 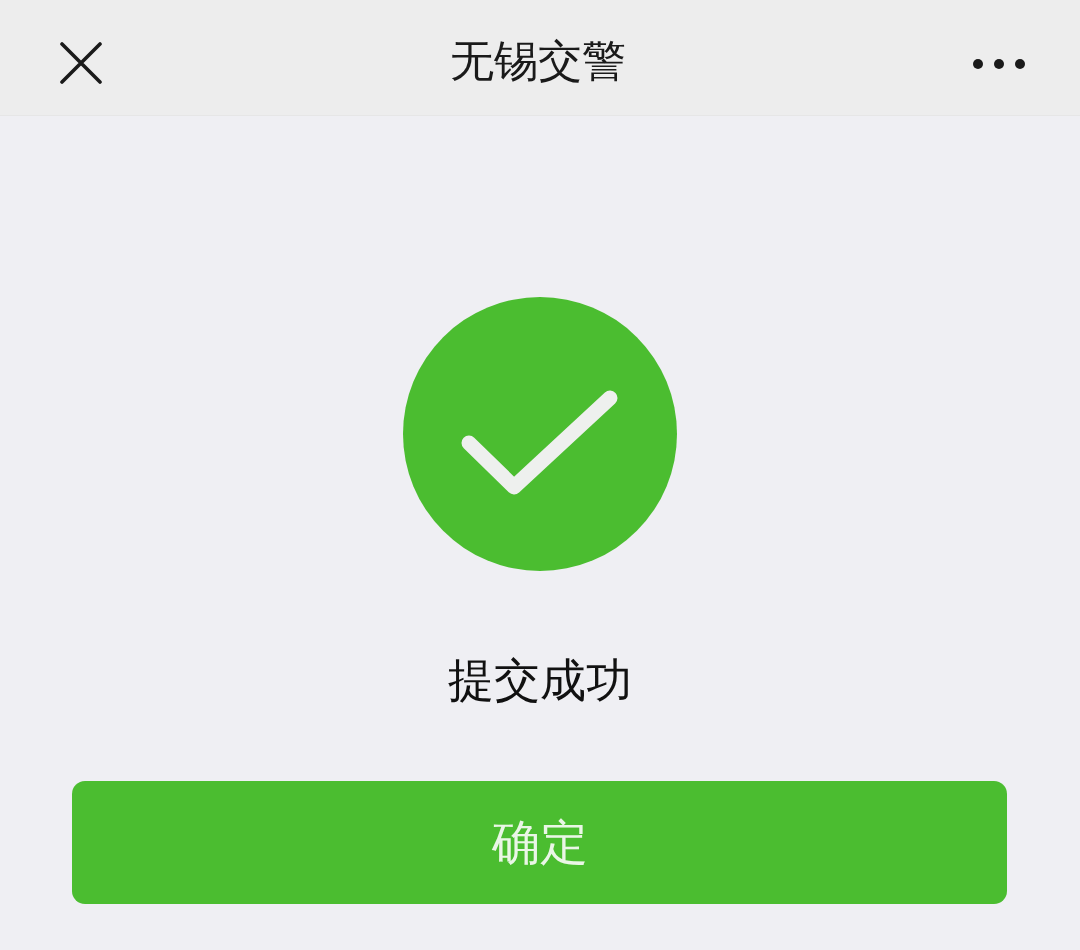 I want to click on confirm-button: 确定, so click(x=539, y=843).